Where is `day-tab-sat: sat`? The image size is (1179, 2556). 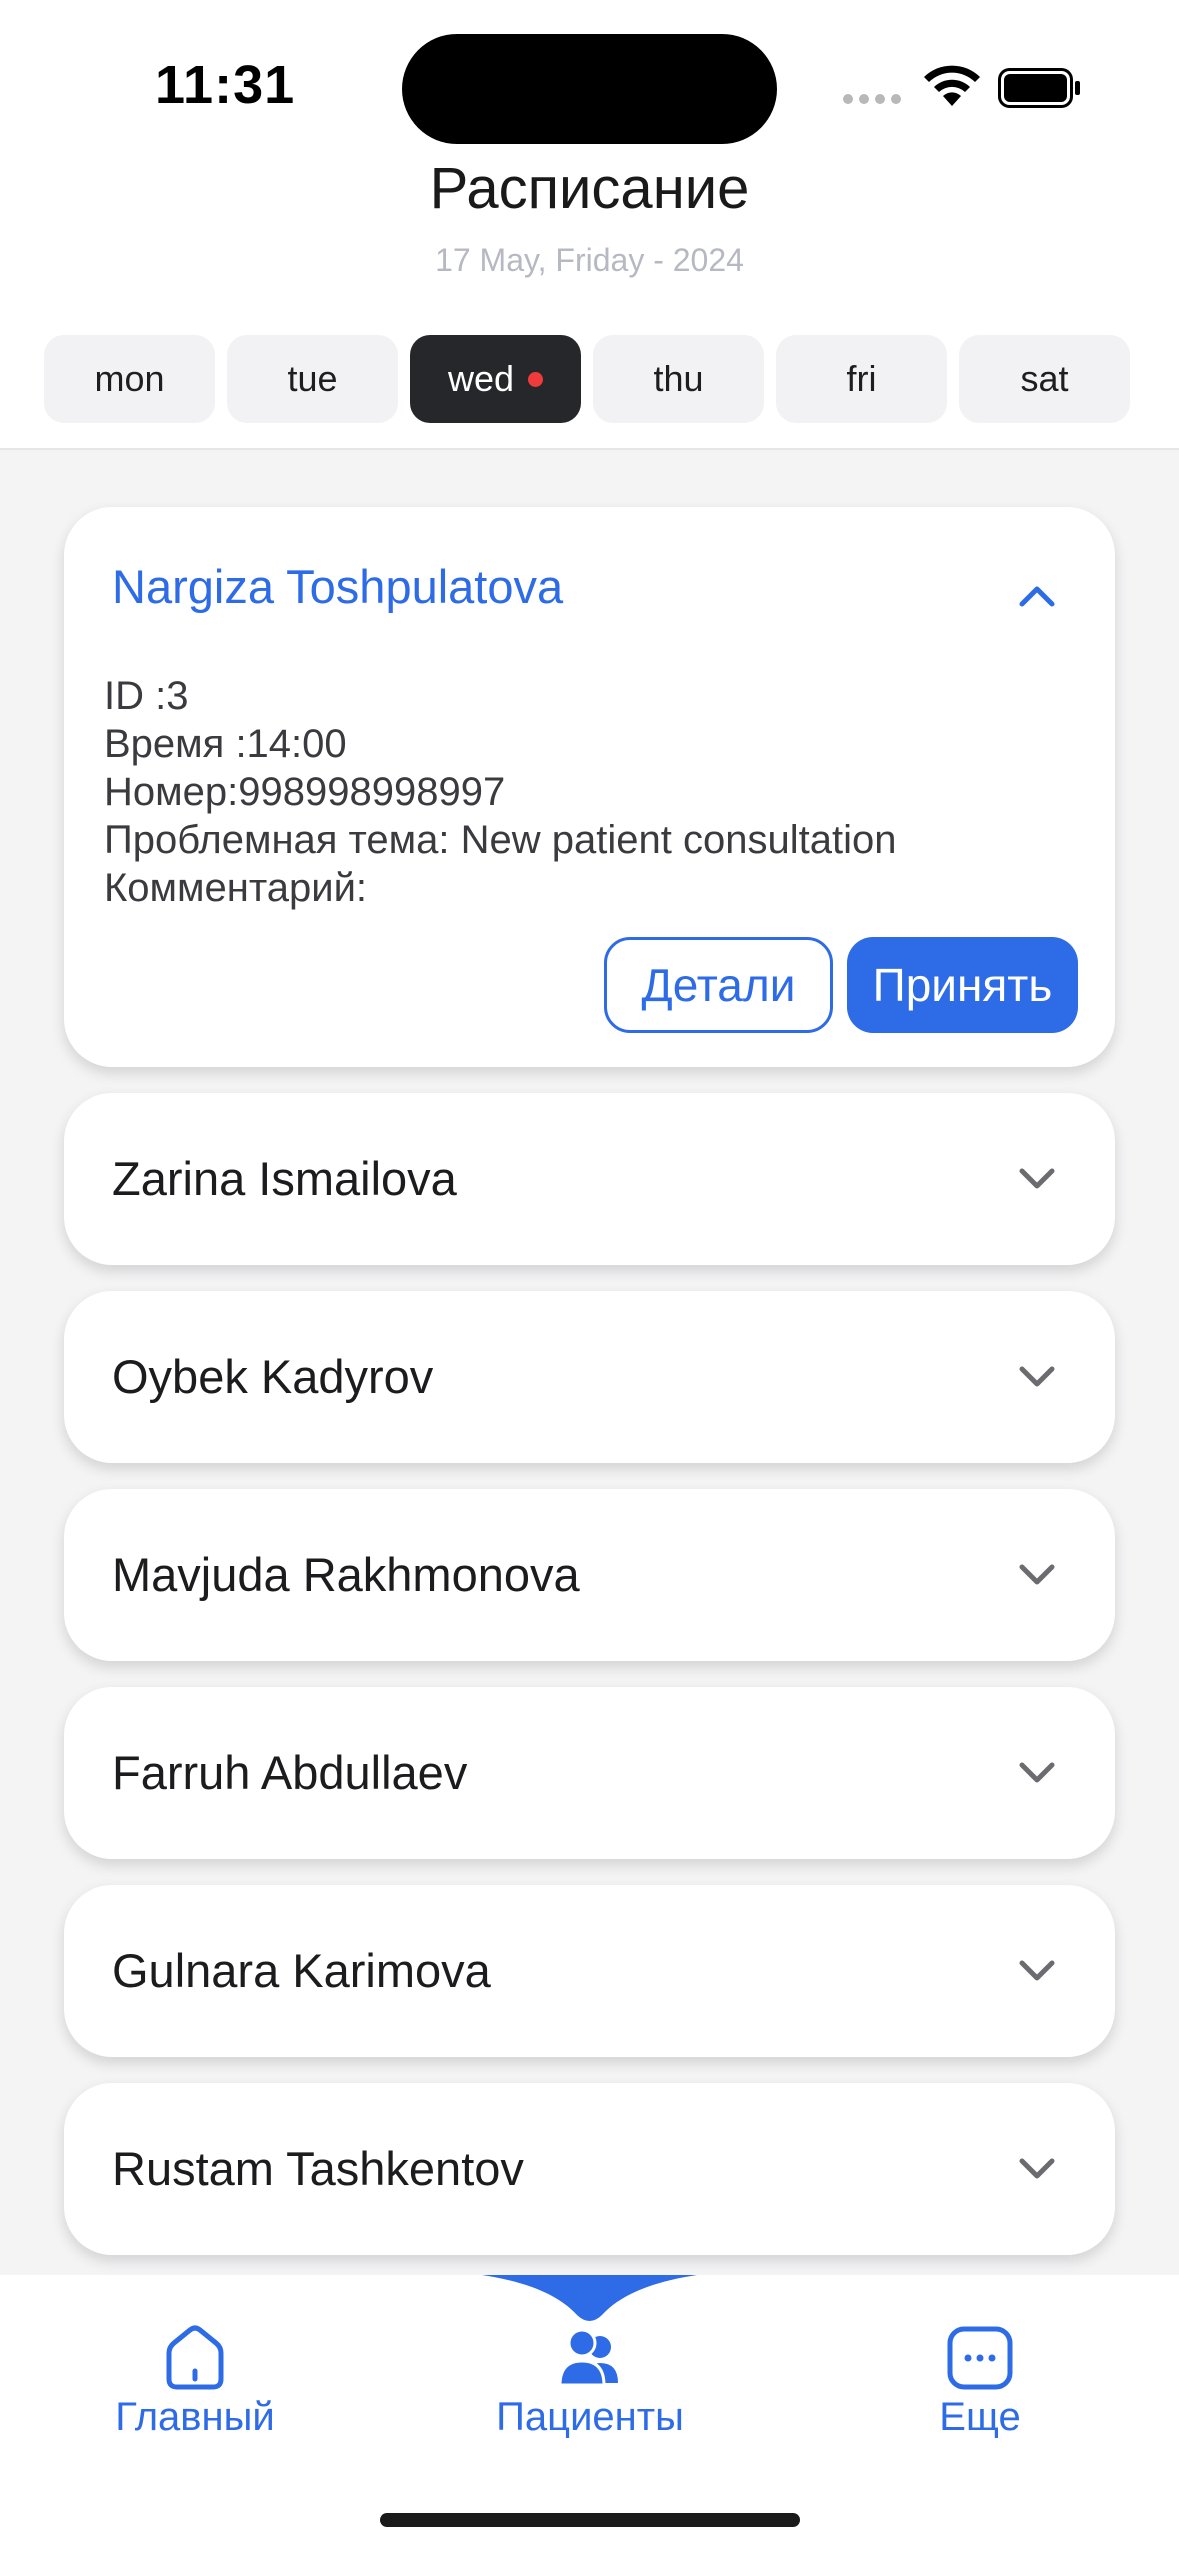 day-tab-sat: sat is located at coordinates (1044, 379).